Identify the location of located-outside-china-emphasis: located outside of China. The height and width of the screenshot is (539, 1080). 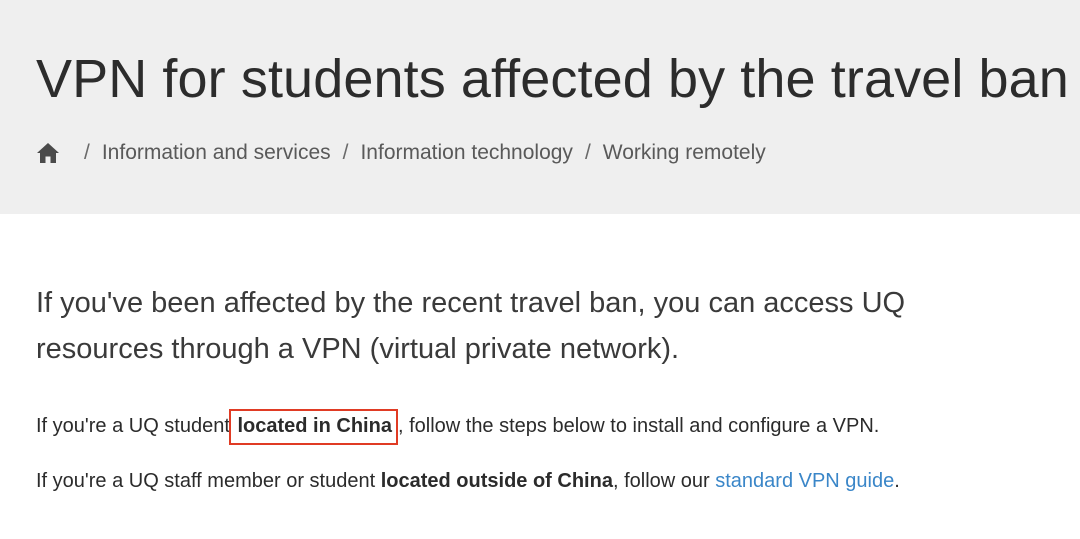
(496, 481).